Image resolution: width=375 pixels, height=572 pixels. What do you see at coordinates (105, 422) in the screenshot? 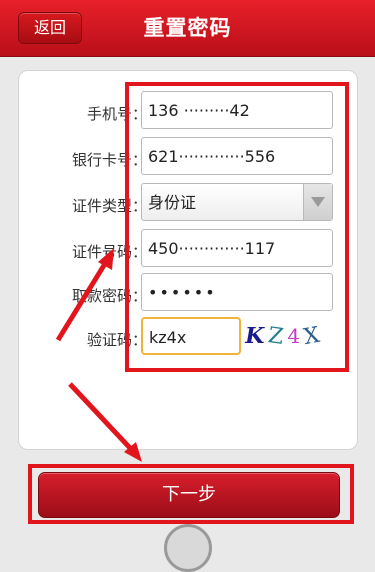
I see `arrow-down-icon` at bounding box center [105, 422].